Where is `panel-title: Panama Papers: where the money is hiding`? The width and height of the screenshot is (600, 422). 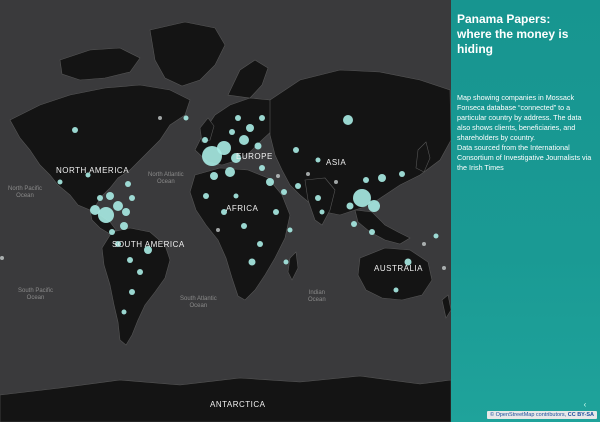
panel-title: Panama Papers: where the money is hiding is located at coordinates (525, 34).